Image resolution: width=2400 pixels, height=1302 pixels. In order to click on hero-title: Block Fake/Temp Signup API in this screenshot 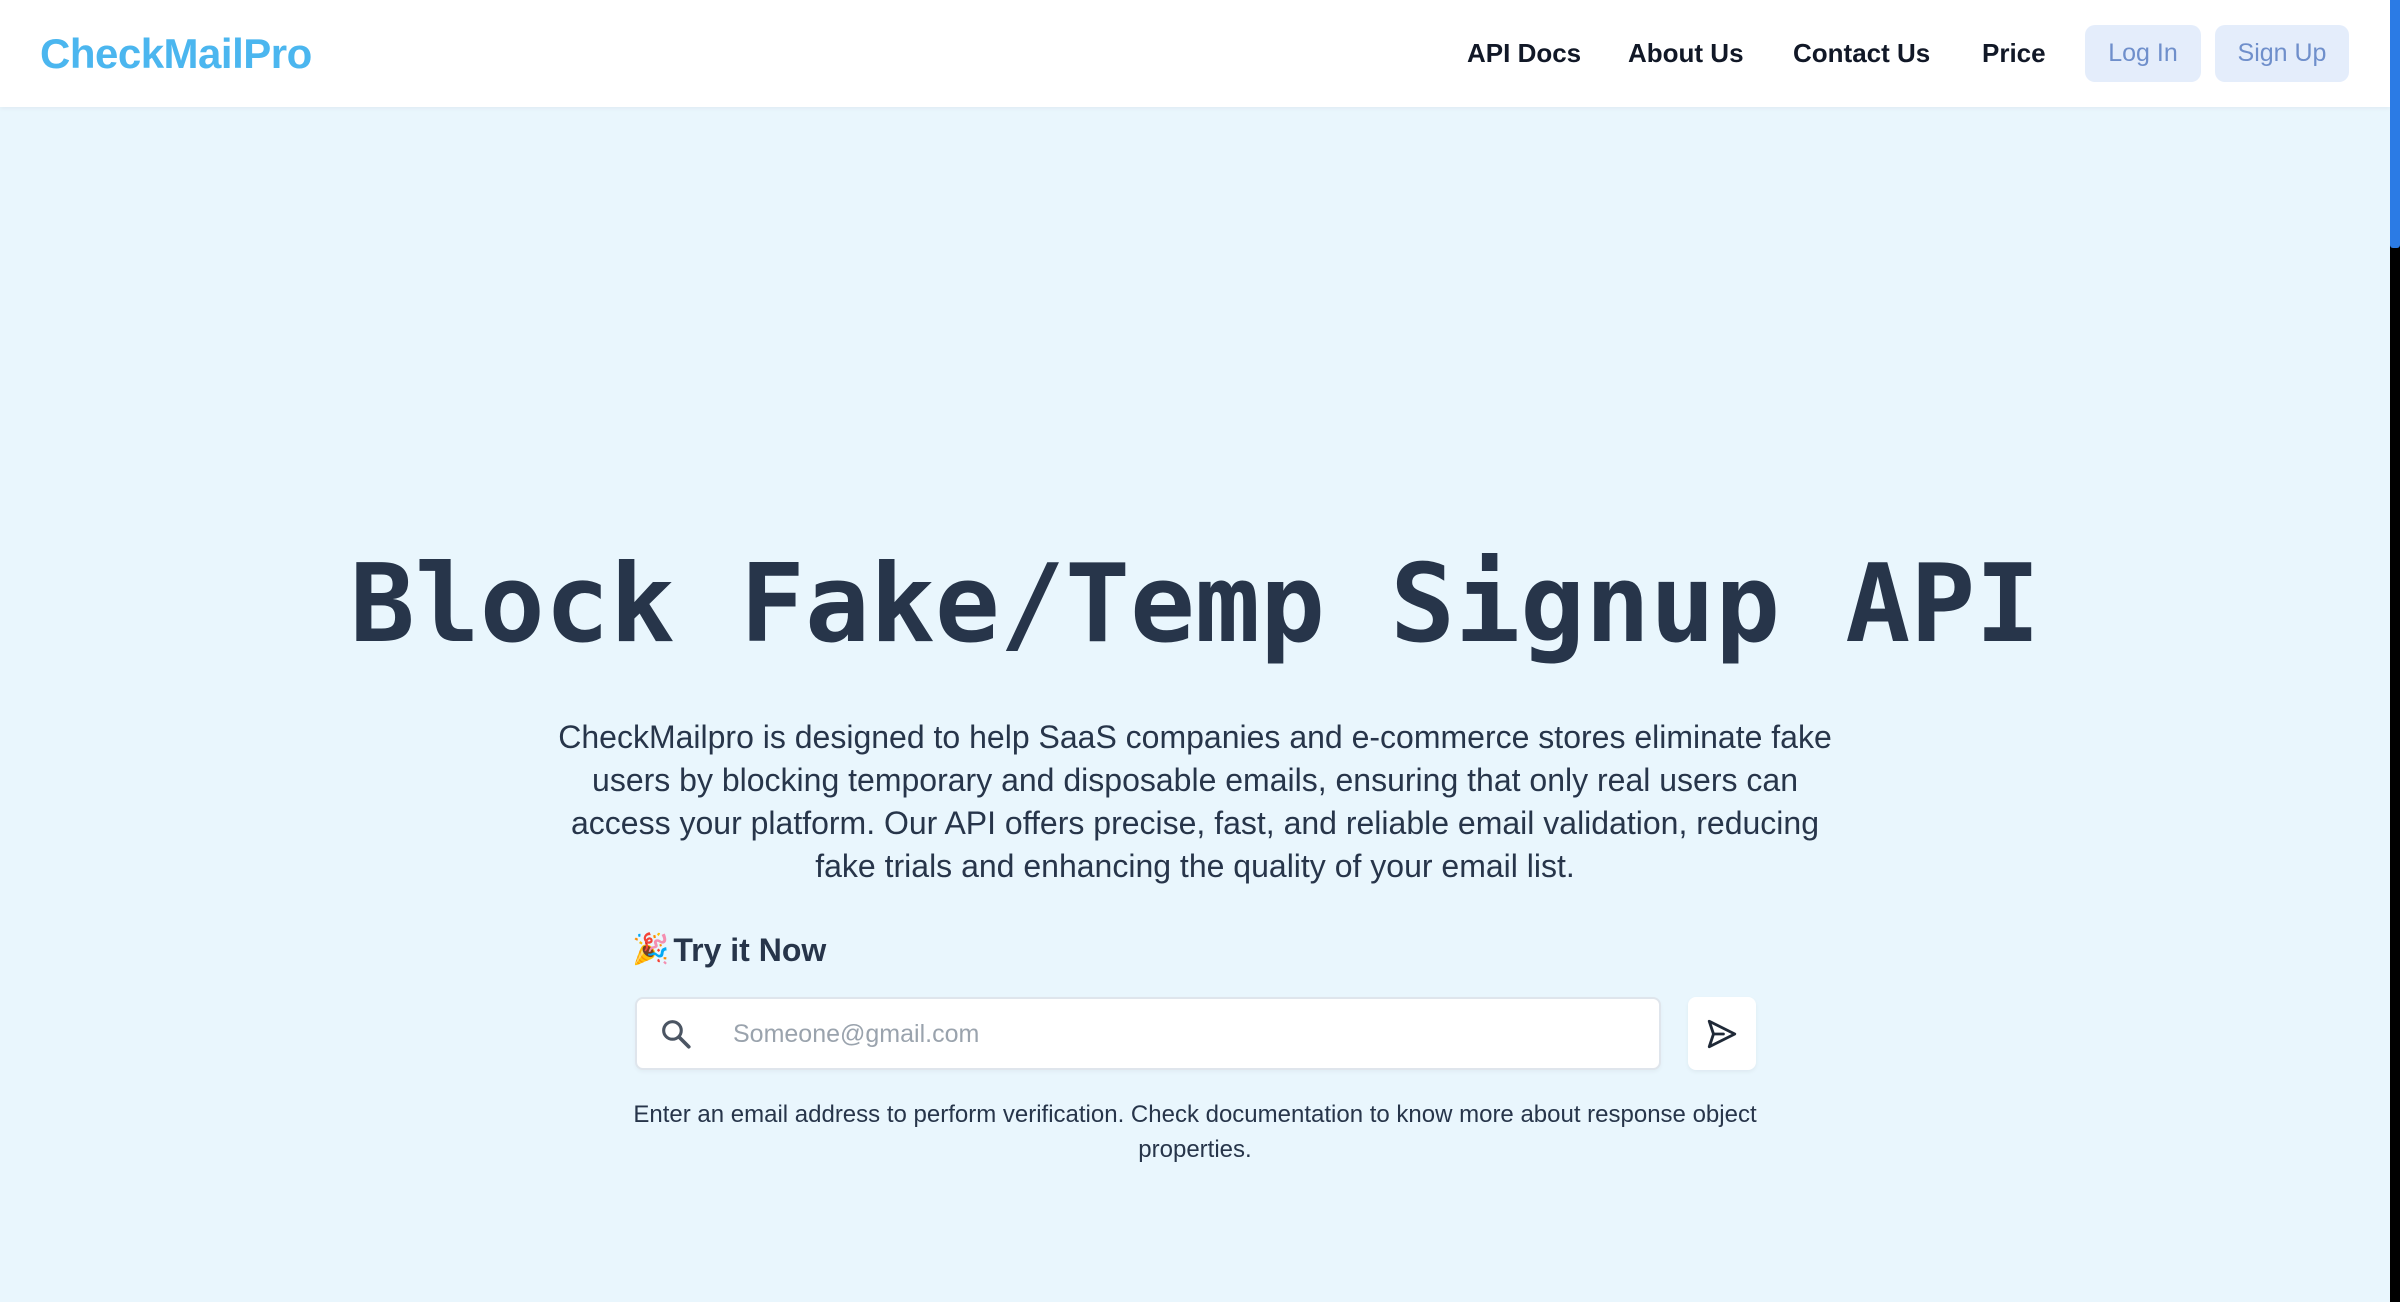, I will do `click(1195, 604)`.